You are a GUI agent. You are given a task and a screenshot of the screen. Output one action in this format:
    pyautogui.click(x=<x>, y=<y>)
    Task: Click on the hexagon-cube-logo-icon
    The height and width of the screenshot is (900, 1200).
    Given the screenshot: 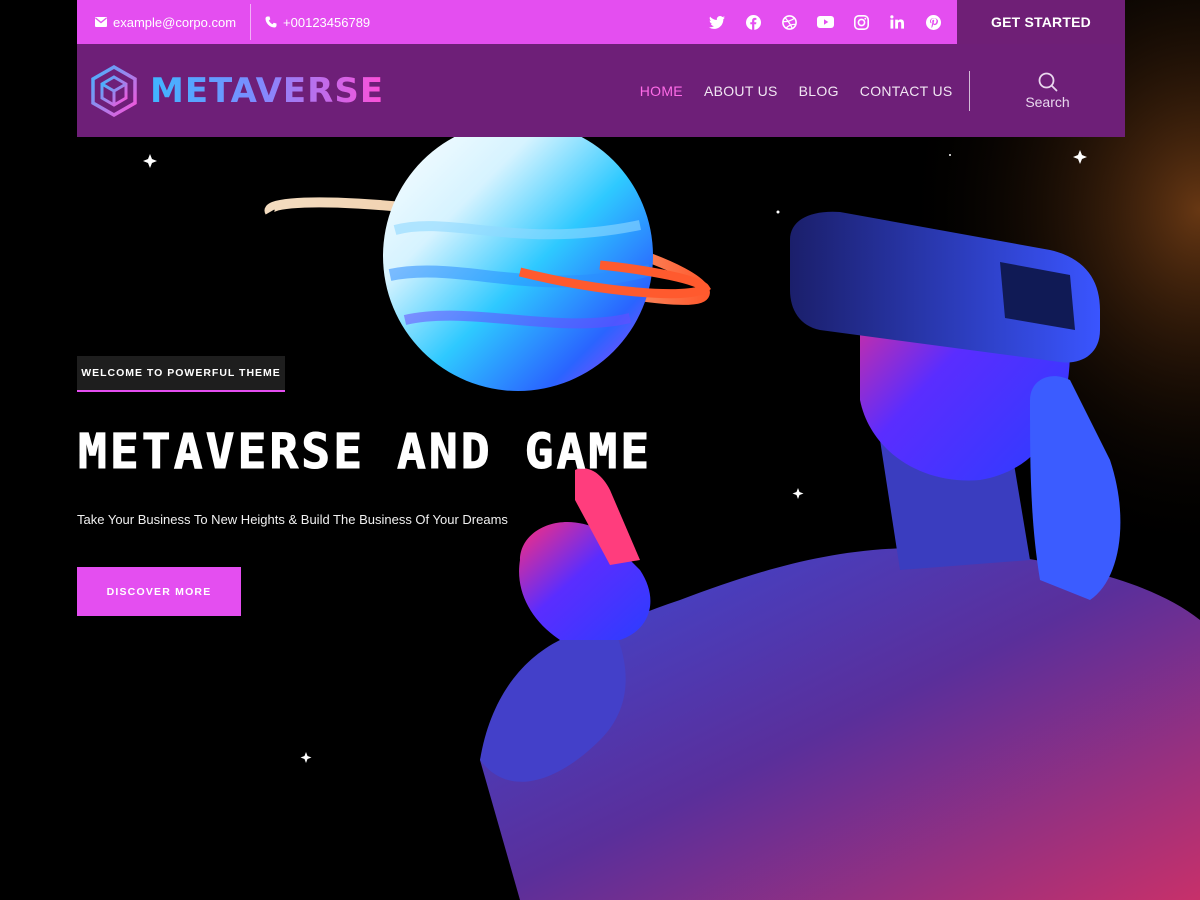 What is the action you would take?
    pyautogui.click(x=114, y=90)
    